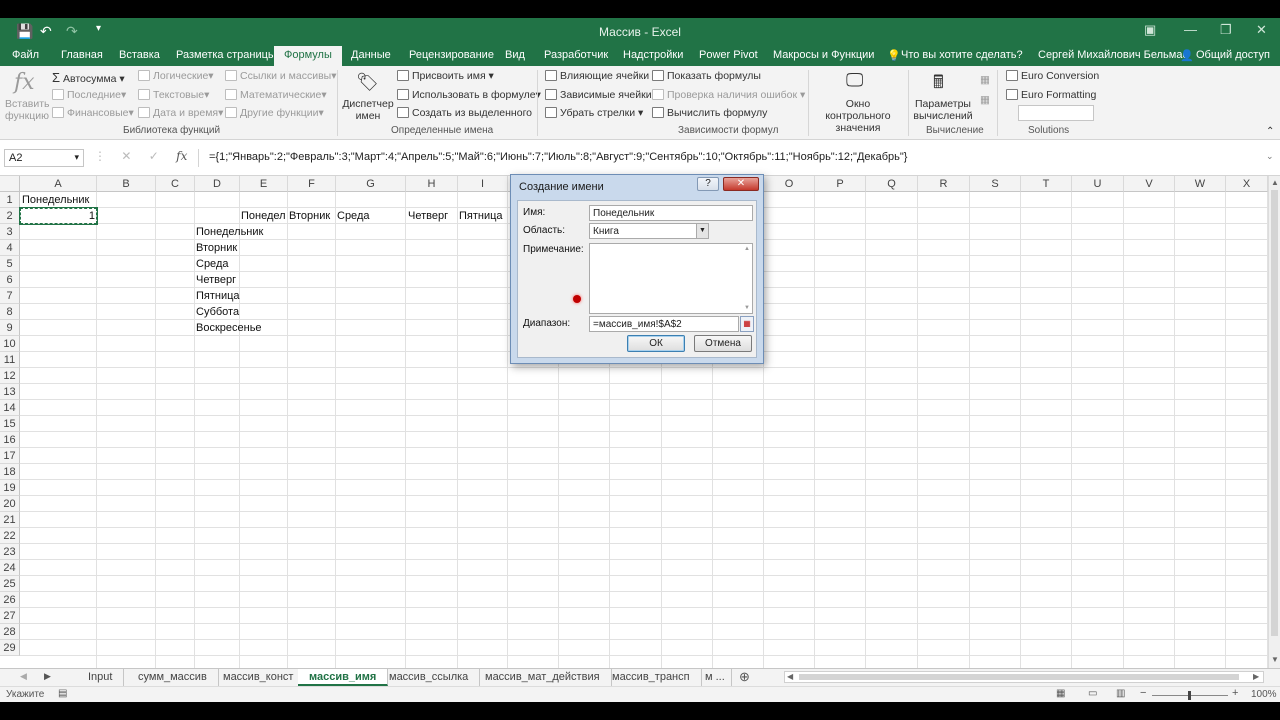  What do you see at coordinates (57, 216) in the screenshot?
I see `cell-a2: 1` at bounding box center [57, 216].